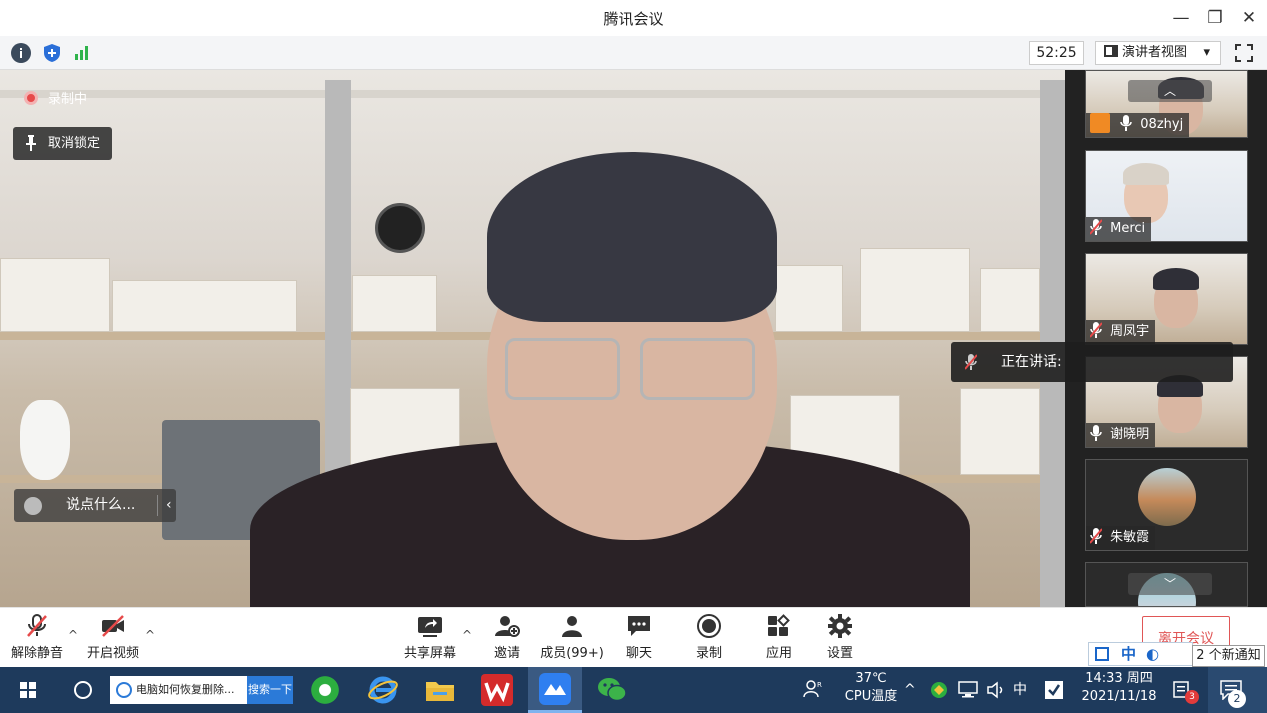 Image resolution: width=1267 pixels, height=713 pixels. What do you see at coordinates (969, 690) in the screenshot?
I see `network-icon` at bounding box center [969, 690].